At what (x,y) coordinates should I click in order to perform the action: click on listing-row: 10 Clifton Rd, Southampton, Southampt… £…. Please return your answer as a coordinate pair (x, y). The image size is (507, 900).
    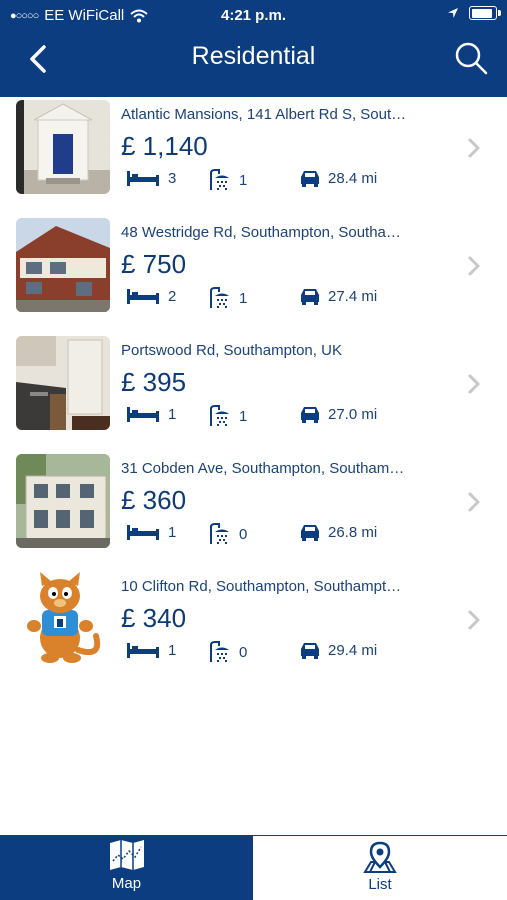
    Looking at the image, I should click on (253, 628).